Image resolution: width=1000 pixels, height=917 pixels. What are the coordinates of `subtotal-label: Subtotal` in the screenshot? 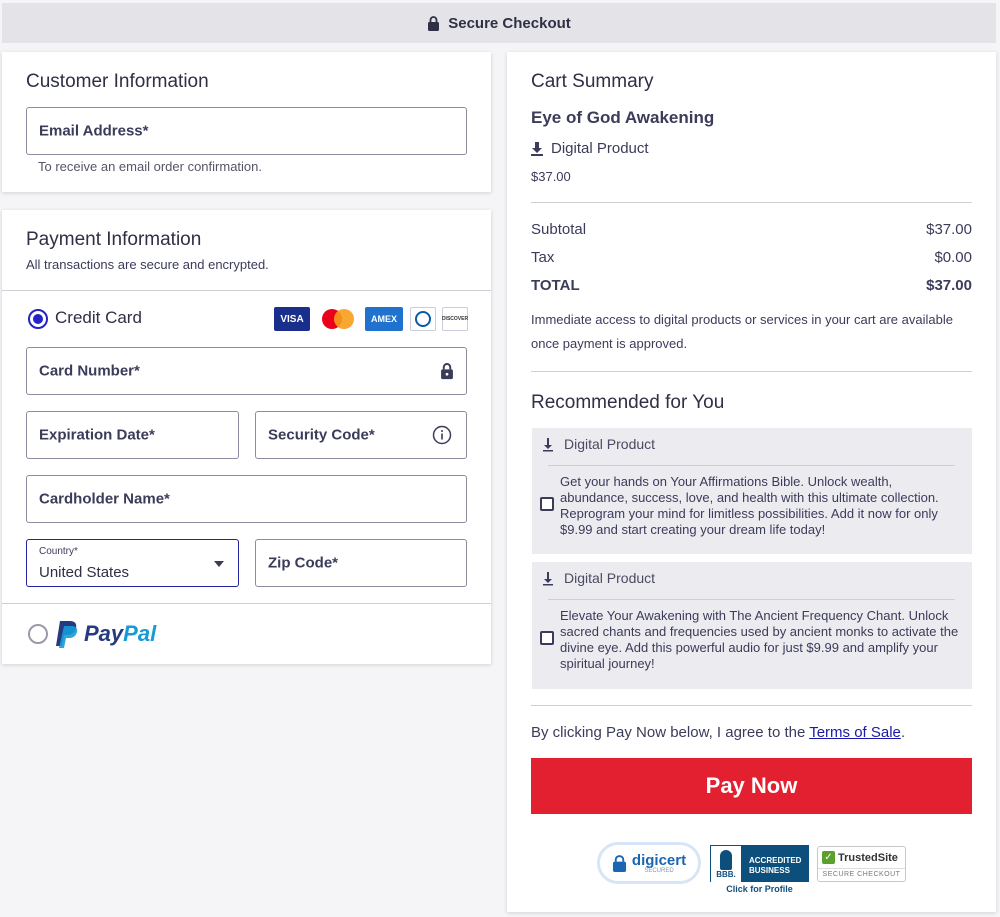 It's located at (559, 229).